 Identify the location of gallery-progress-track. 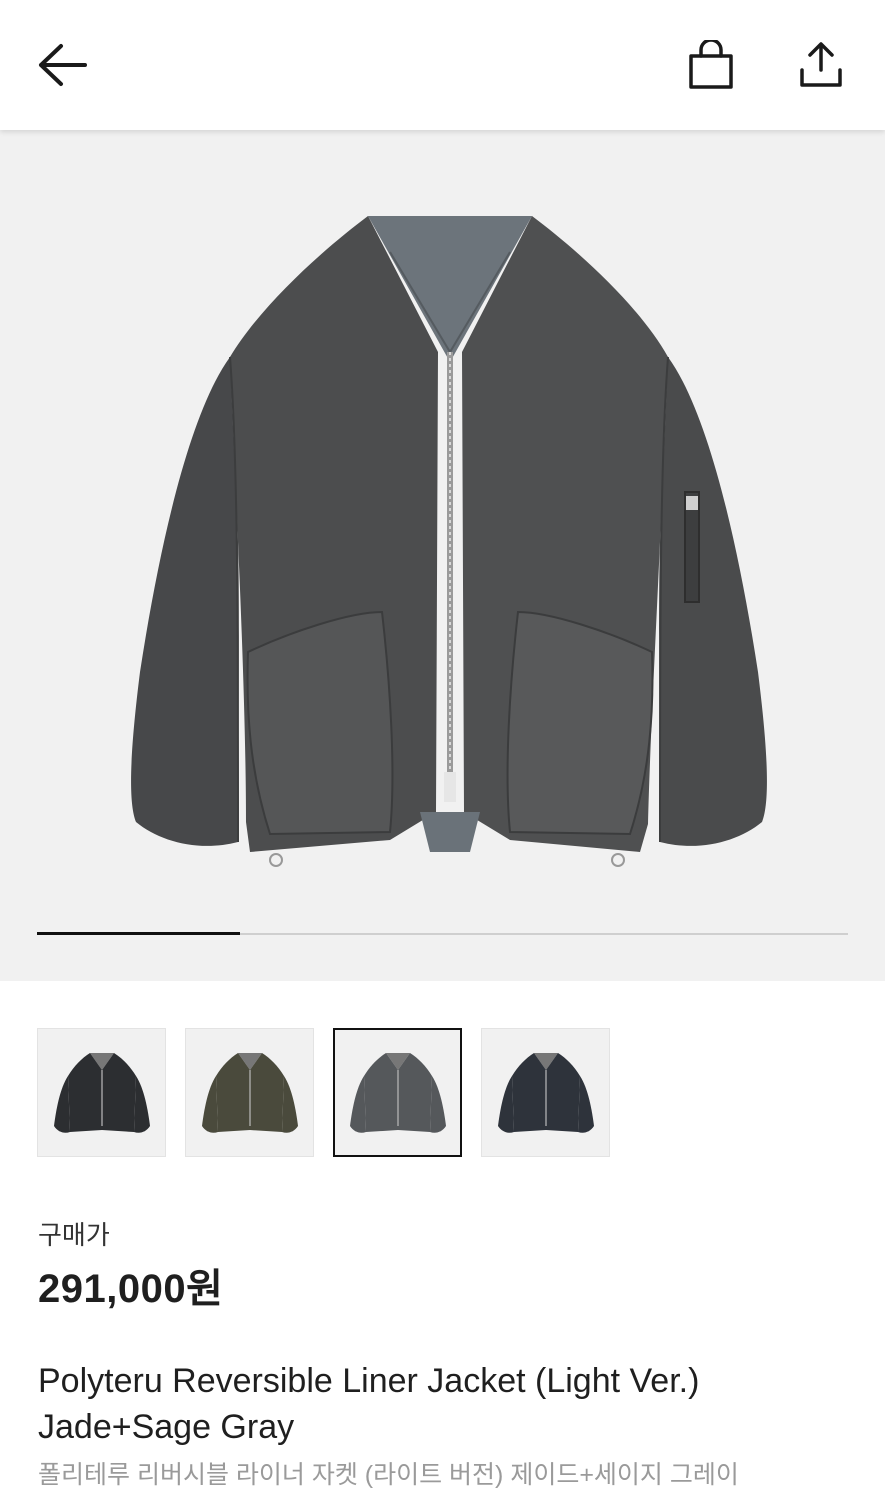
(442, 933).